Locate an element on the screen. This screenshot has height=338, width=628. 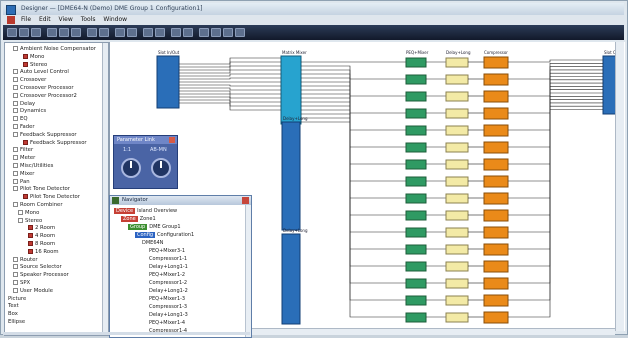
redo-icon is located at coordinates (104, 32).